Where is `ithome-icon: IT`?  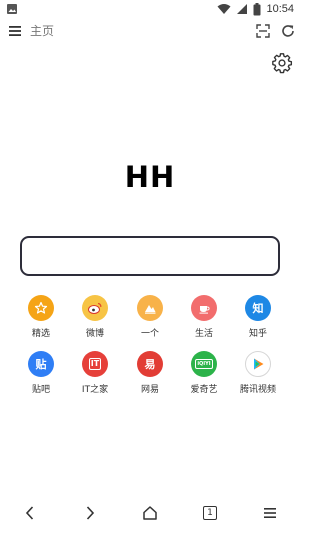 ithome-icon: IT is located at coordinates (95, 364).